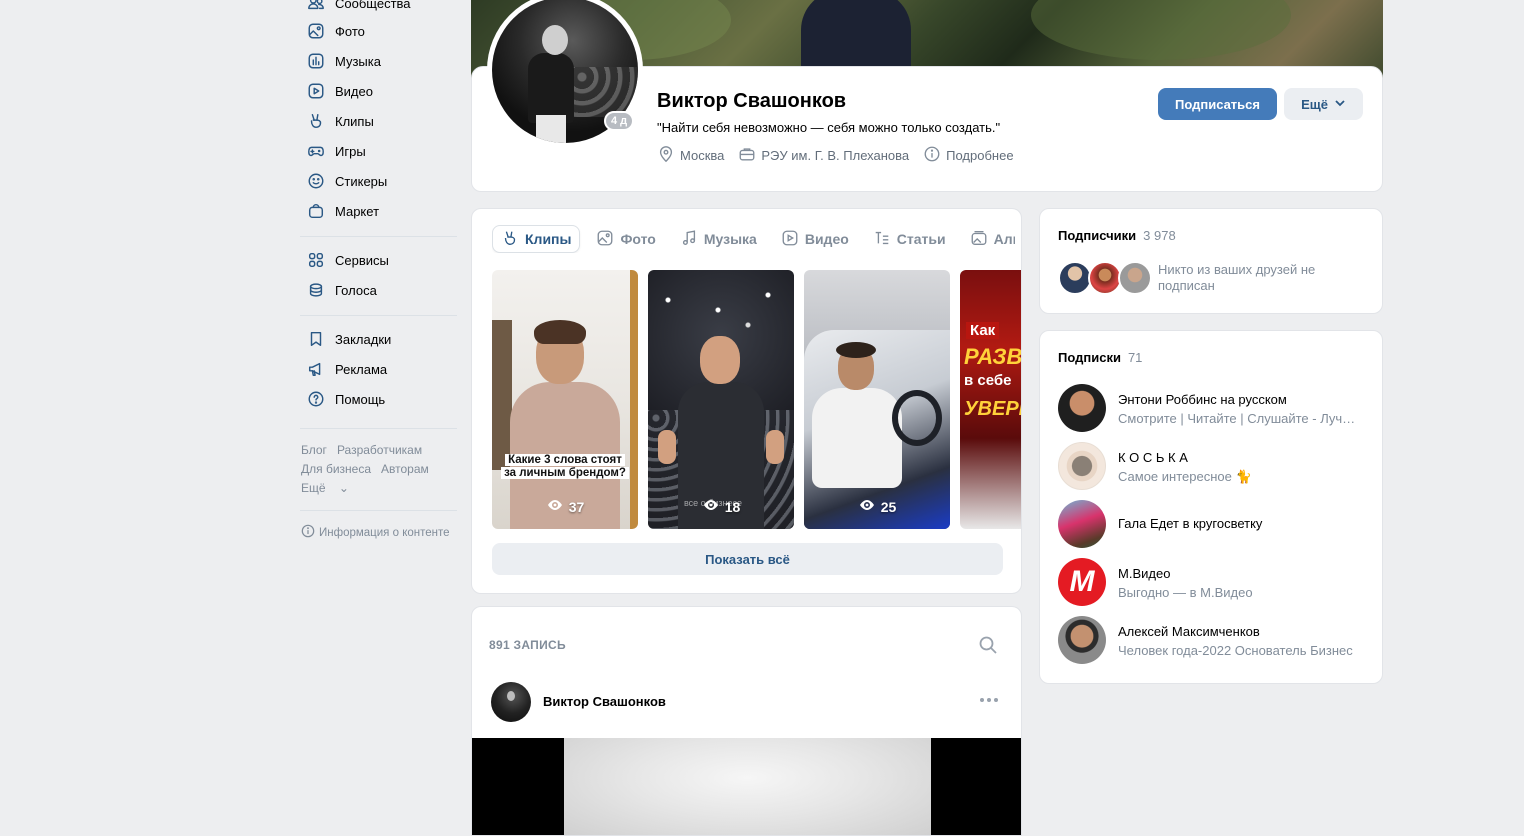 Image resolution: width=1524 pixels, height=836 pixels. Describe the element at coordinates (1159, 235) in the screenshot. I see `followers-count: 3 978` at that location.